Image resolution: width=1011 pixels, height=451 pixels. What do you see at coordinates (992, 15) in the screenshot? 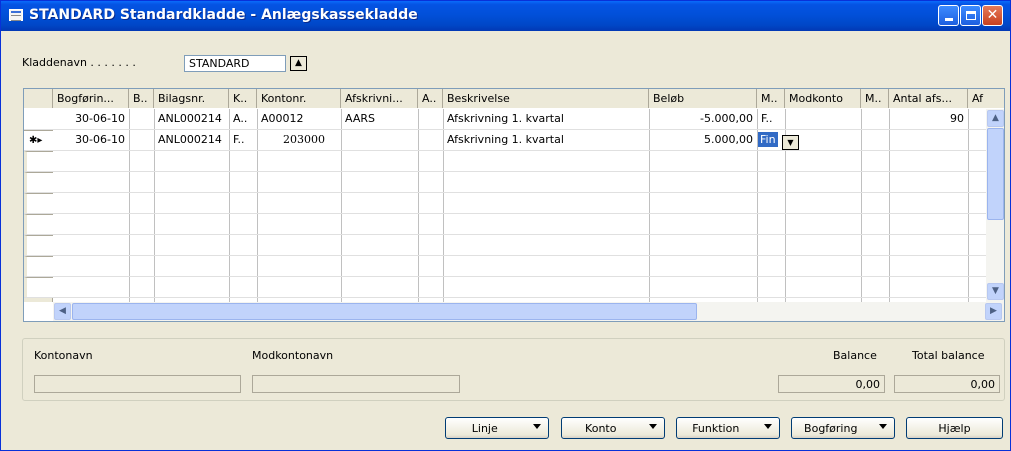
I see `close-button: ✕` at bounding box center [992, 15].